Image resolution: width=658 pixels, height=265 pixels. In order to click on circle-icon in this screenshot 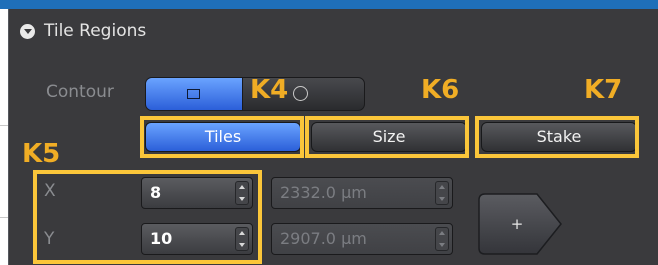, I will do `click(300, 93)`.